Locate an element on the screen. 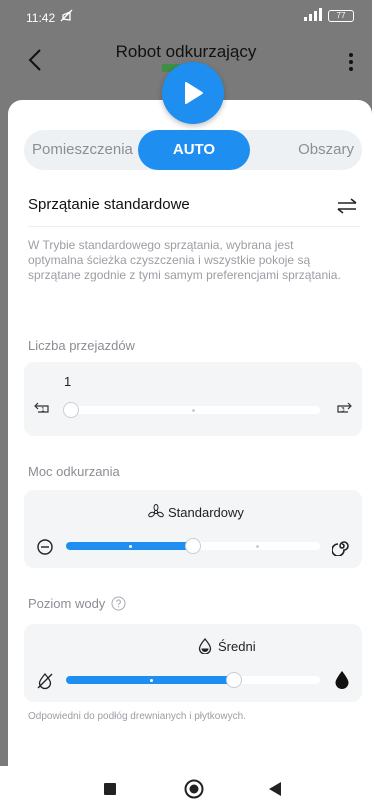  divider is located at coordinates (194, 226).